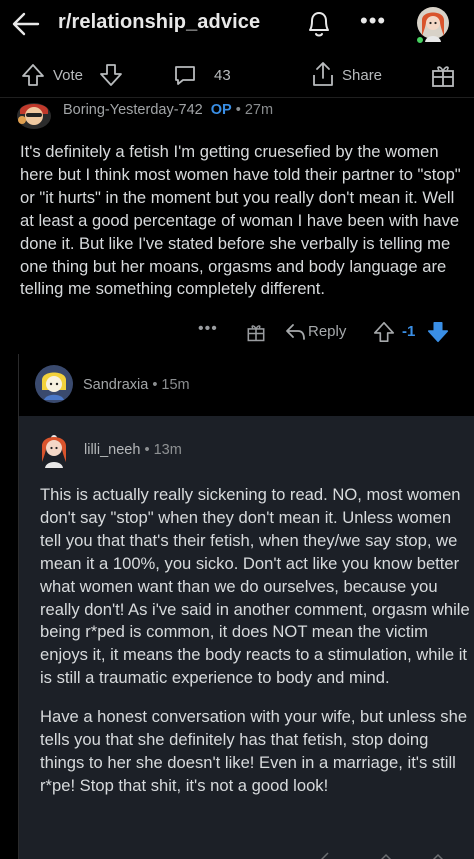 This screenshot has width=474, height=859. What do you see at coordinates (26, 24) in the screenshot?
I see `back-arrow-icon` at bounding box center [26, 24].